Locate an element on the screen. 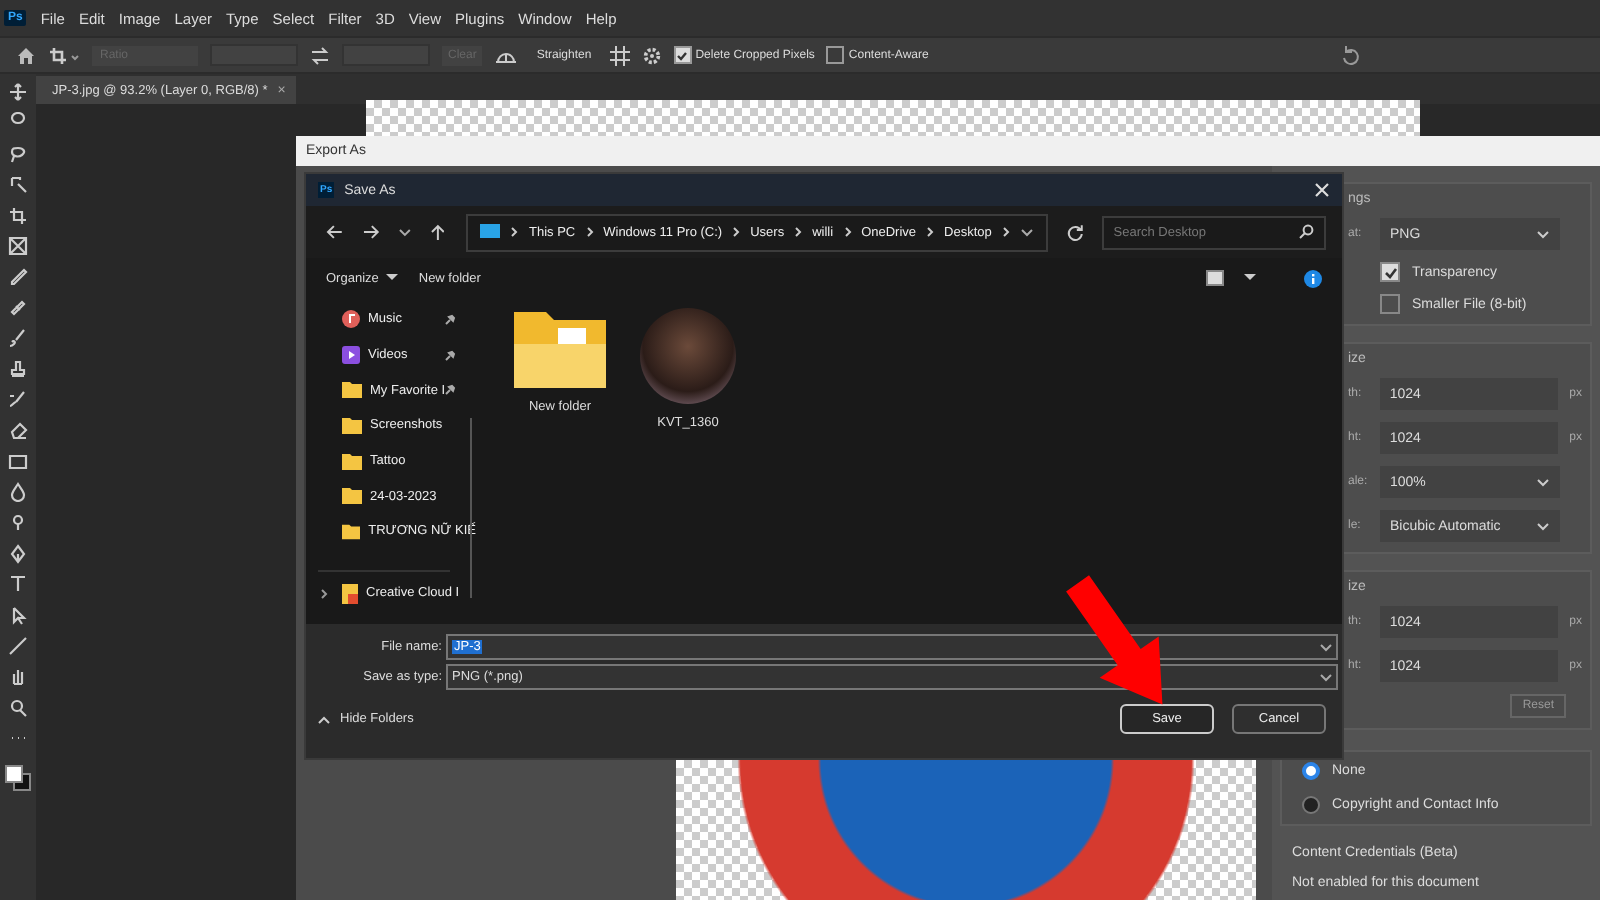  file-icon is located at coordinates (350, 593).